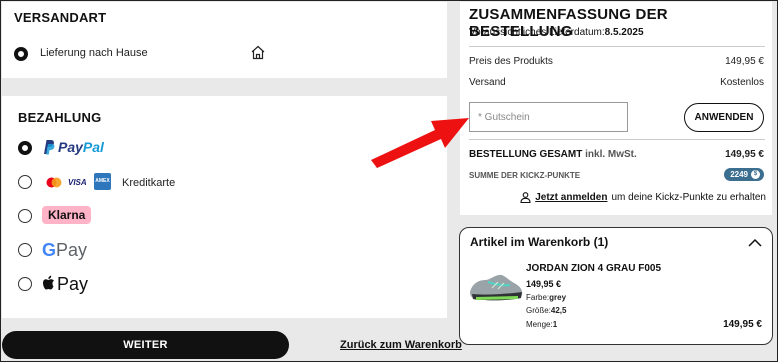 The width and height of the screenshot is (778, 362). I want to click on product-quantity: Menge:1, so click(541, 324).